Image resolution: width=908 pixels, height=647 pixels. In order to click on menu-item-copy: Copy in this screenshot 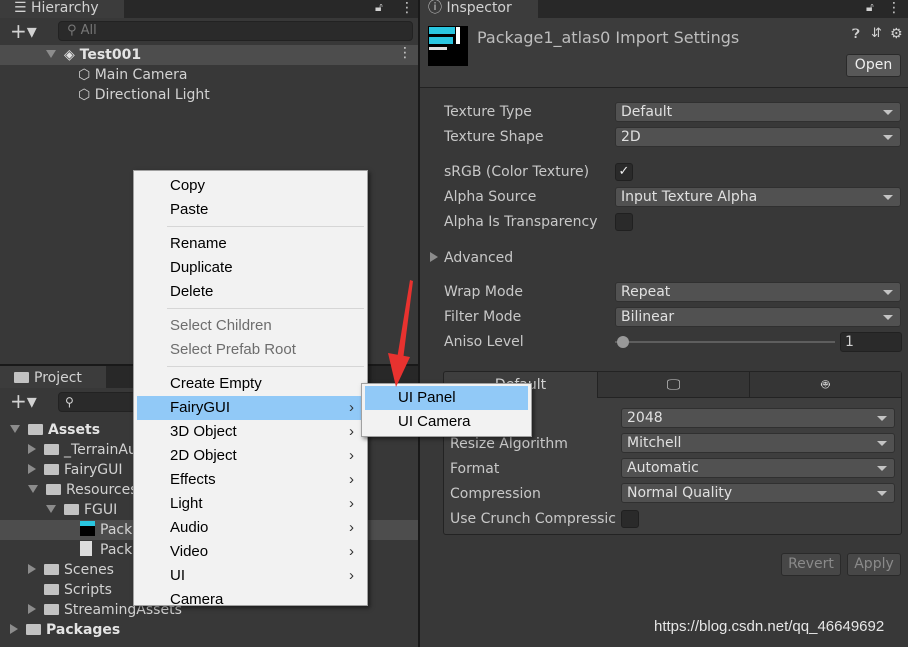, I will do `click(250, 186)`.